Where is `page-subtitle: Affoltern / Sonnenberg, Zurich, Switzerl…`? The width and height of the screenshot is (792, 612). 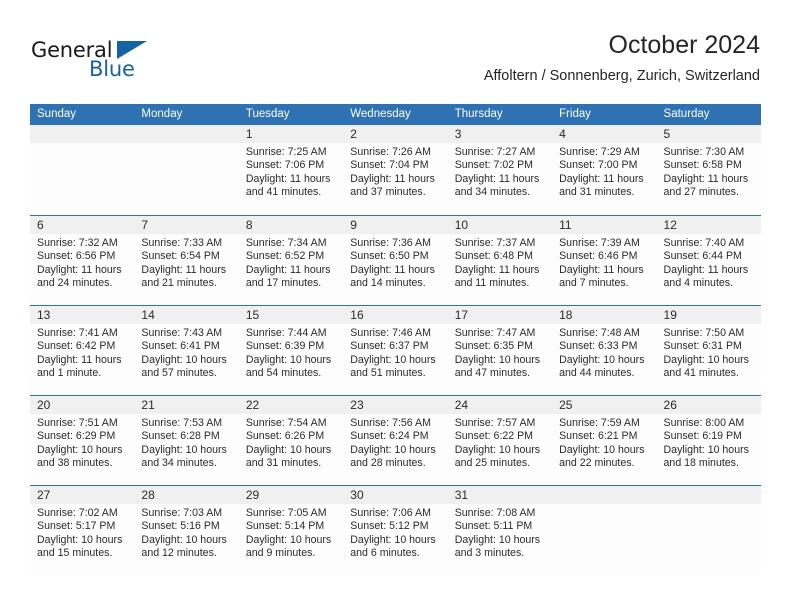 page-subtitle: Affoltern / Sonnenberg, Zurich, Switzerl… is located at coordinates (621, 76).